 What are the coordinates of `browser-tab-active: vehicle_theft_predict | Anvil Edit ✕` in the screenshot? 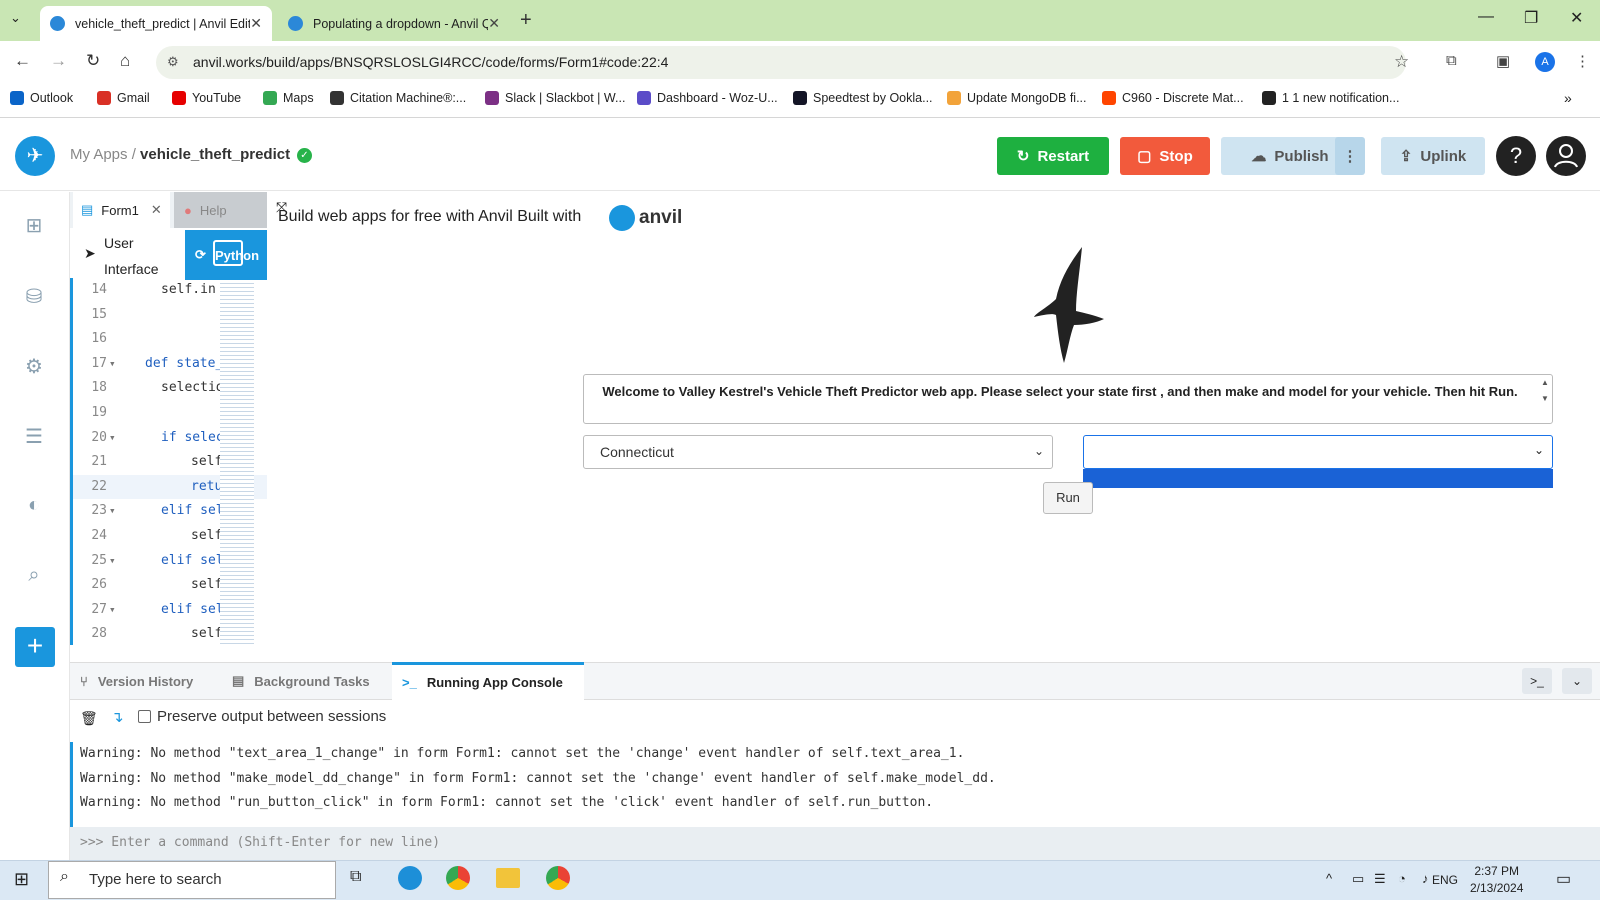 It's located at (156, 23).